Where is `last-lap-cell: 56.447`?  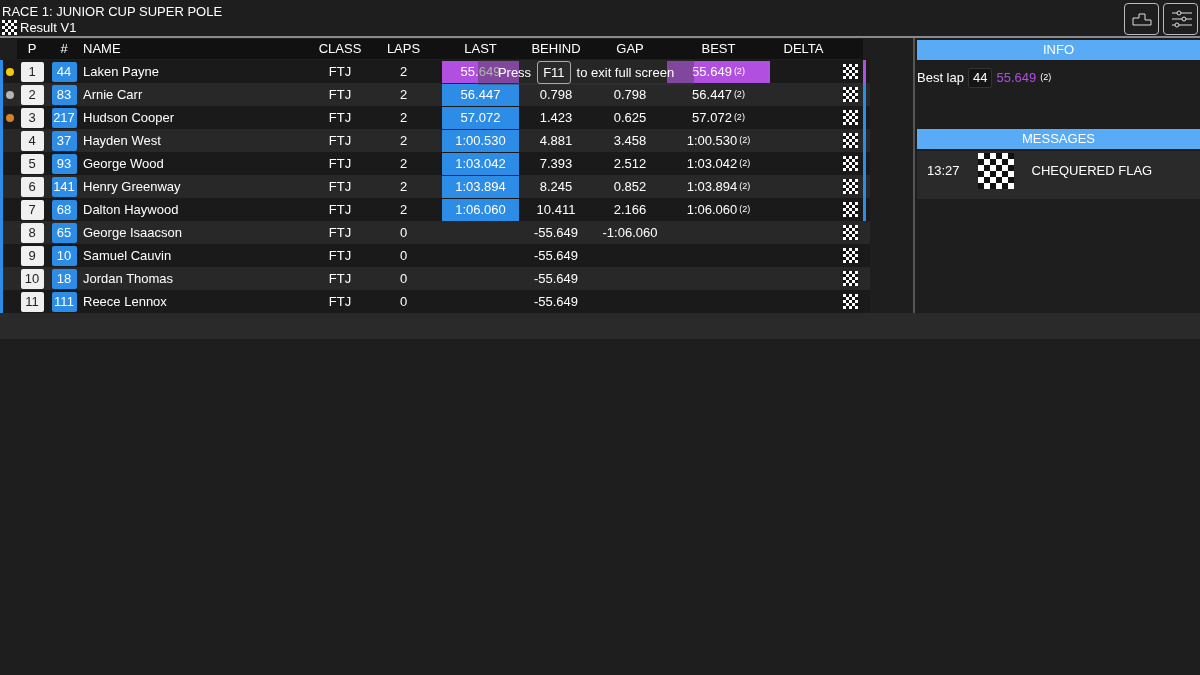
last-lap-cell: 56.447 is located at coordinates (480, 95).